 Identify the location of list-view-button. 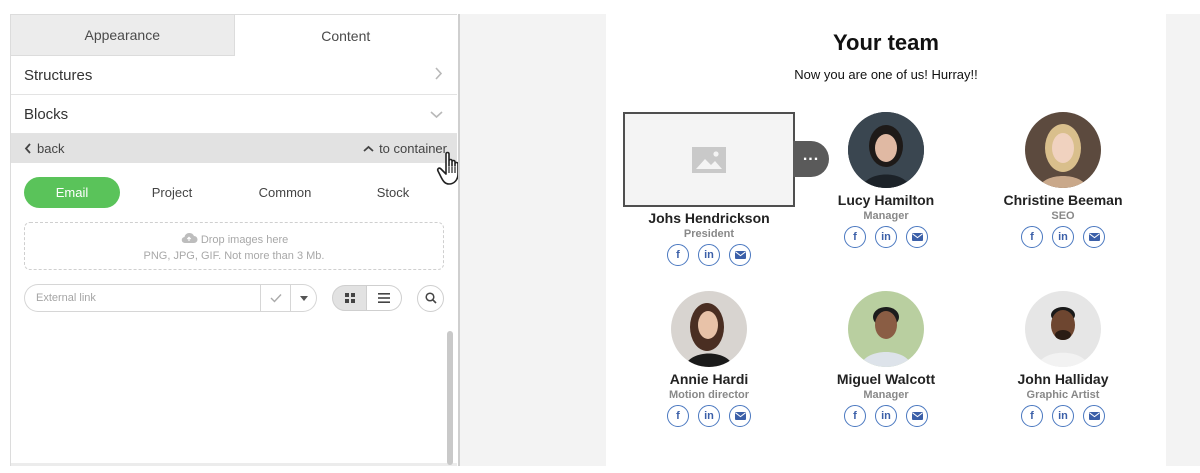
(384, 298).